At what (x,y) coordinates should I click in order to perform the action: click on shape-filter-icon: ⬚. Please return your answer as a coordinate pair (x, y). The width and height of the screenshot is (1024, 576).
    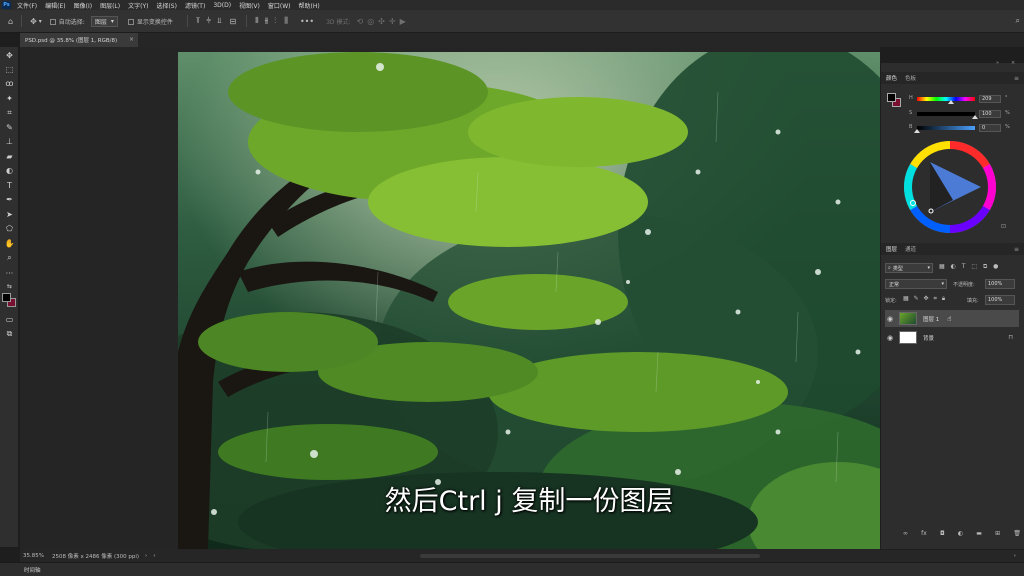
    Looking at the image, I should click on (974, 266).